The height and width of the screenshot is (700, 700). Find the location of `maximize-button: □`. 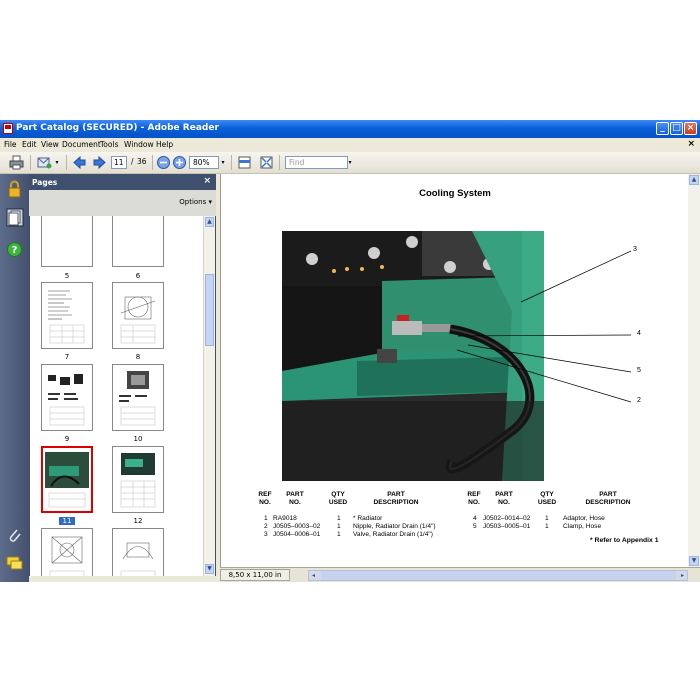

maximize-button: □ is located at coordinates (676, 128).